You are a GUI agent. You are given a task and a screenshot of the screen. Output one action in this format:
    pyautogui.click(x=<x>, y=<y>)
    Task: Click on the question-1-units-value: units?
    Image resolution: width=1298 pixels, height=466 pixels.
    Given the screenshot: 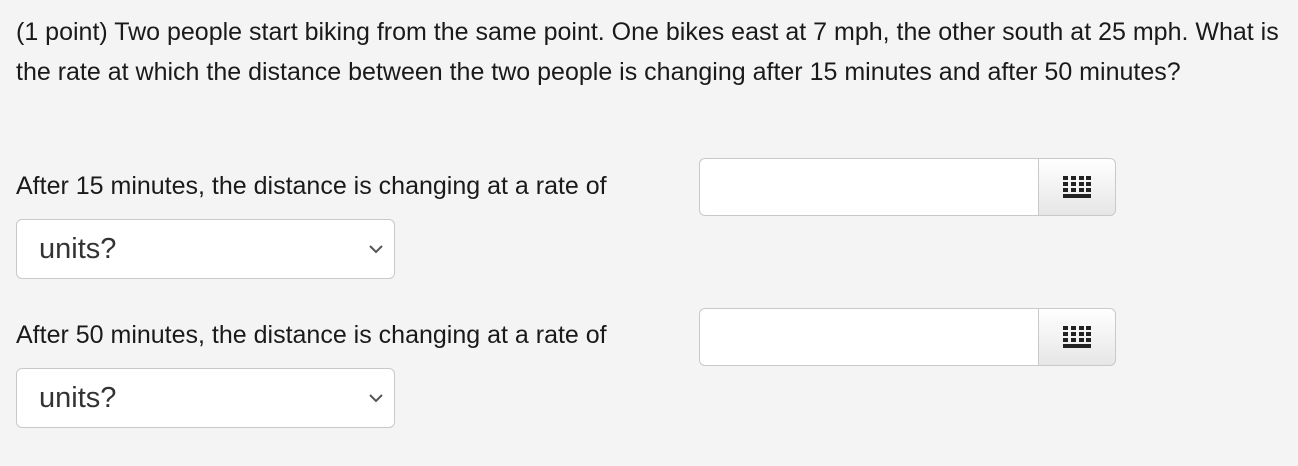 What is the action you would take?
    pyautogui.click(x=78, y=248)
    